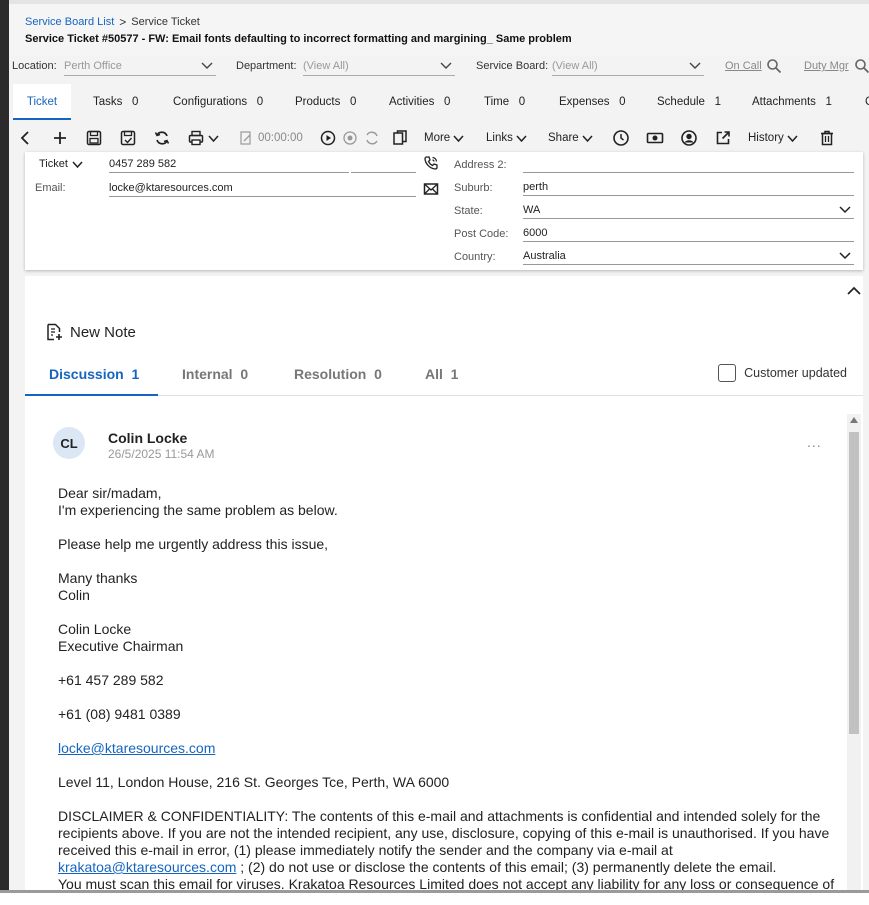 The width and height of the screenshot is (869, 905). What do you see at coordinates (54, 332) in the screenshot?
I see `new-note-icon` at bounding box center [54, 332].